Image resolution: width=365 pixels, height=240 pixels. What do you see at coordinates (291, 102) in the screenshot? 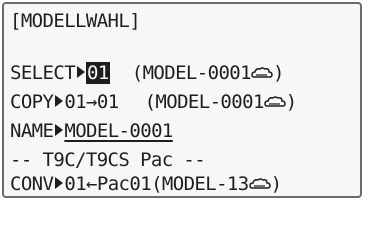
I see `copy-model-close: )` at bounding box center [291, 102].